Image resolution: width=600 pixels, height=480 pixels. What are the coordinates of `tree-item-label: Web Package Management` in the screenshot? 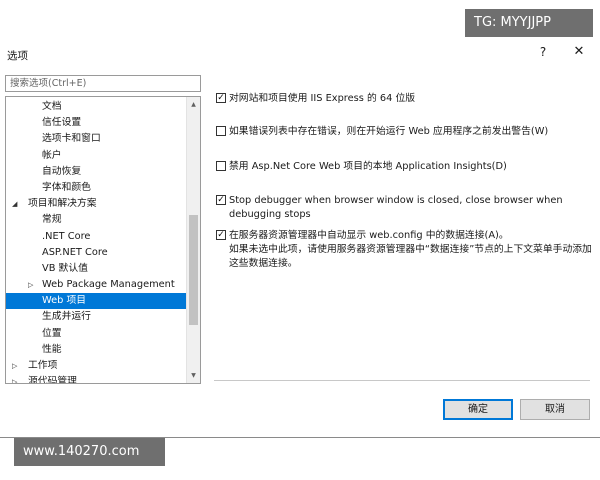 It's located at (108, 285).